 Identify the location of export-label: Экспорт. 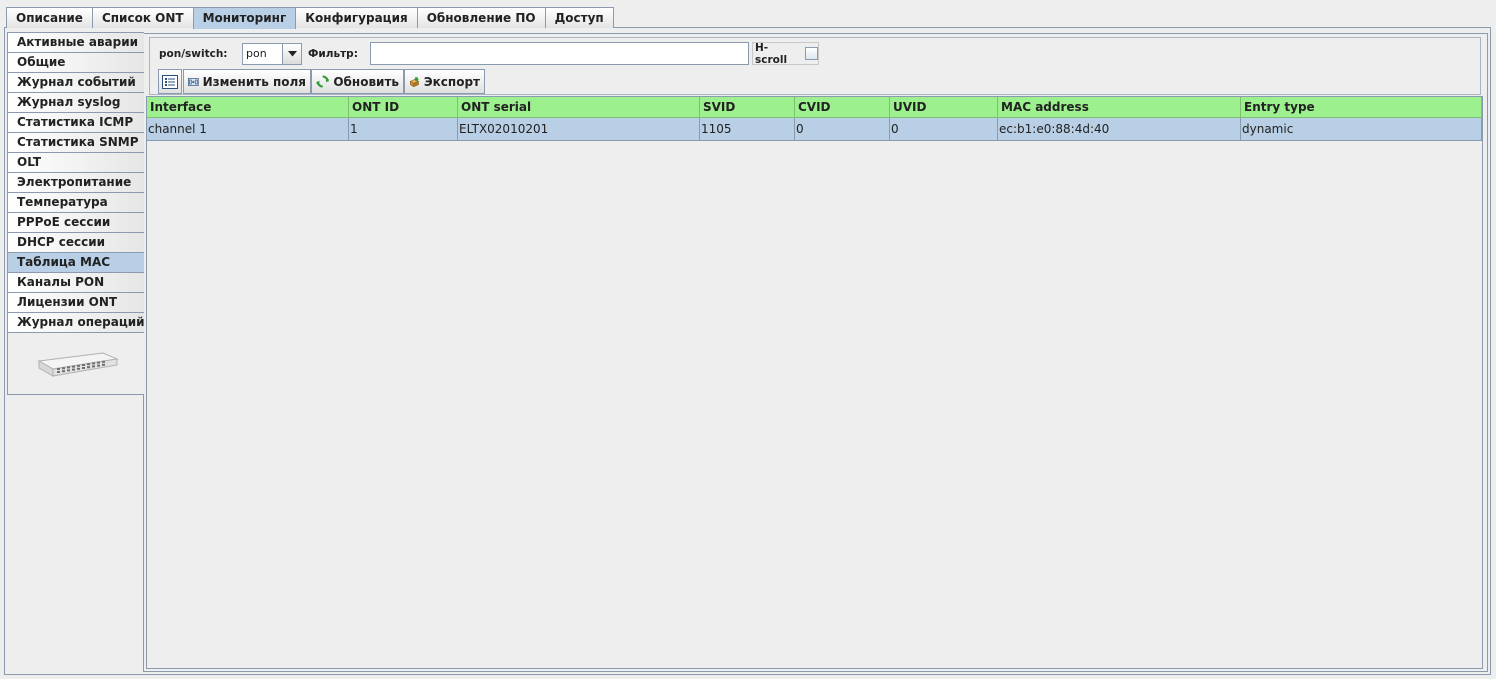
(451, 81).